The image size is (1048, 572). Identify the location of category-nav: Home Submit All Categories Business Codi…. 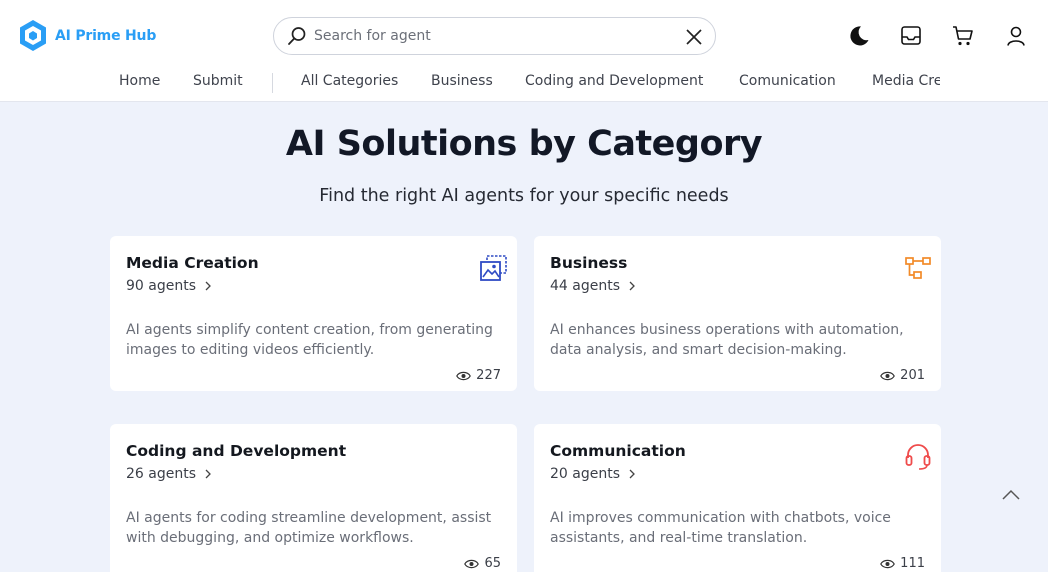
(470, 83).